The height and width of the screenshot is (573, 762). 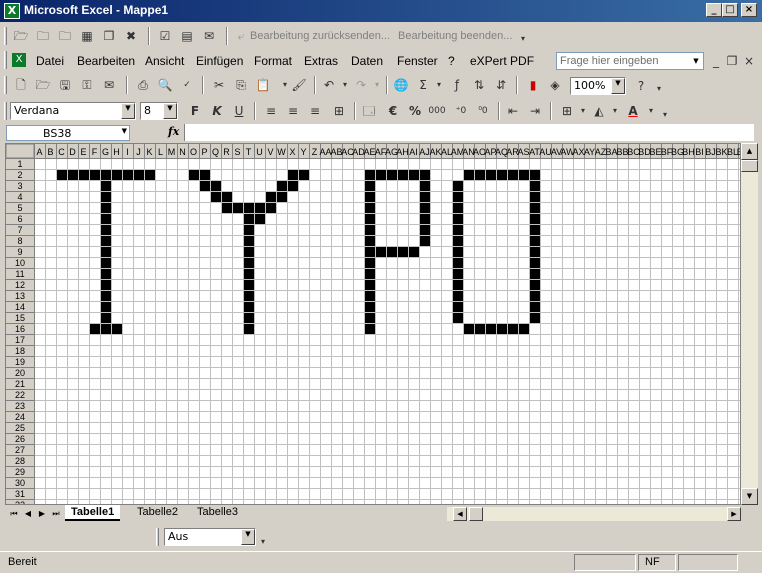 I want to click on row-header-4: 4, so click(x=19, y=197).